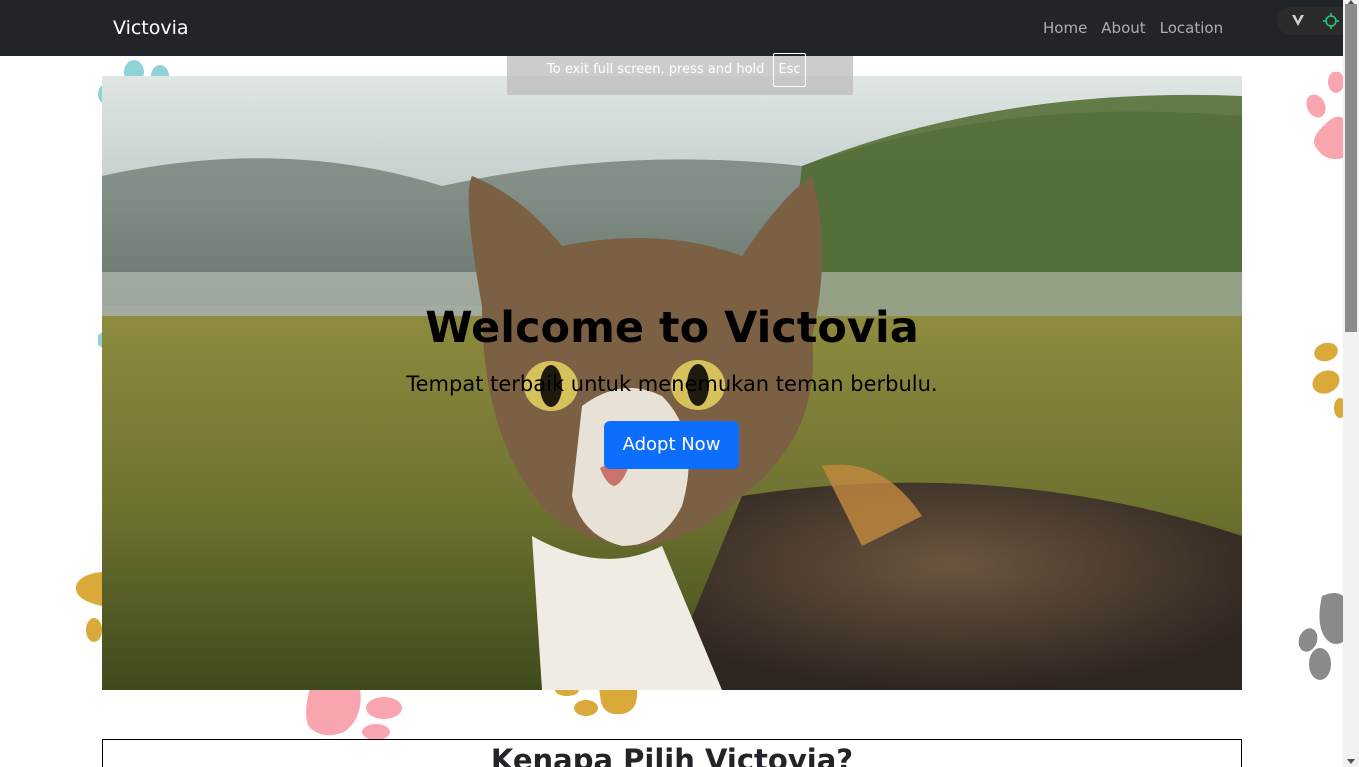 Image resolution: width=1359 pixels, height=767 pixels. Describe the element at coordinates (789, 70) in the screenshot. I see `esc-key-badge: Esc` at that location.